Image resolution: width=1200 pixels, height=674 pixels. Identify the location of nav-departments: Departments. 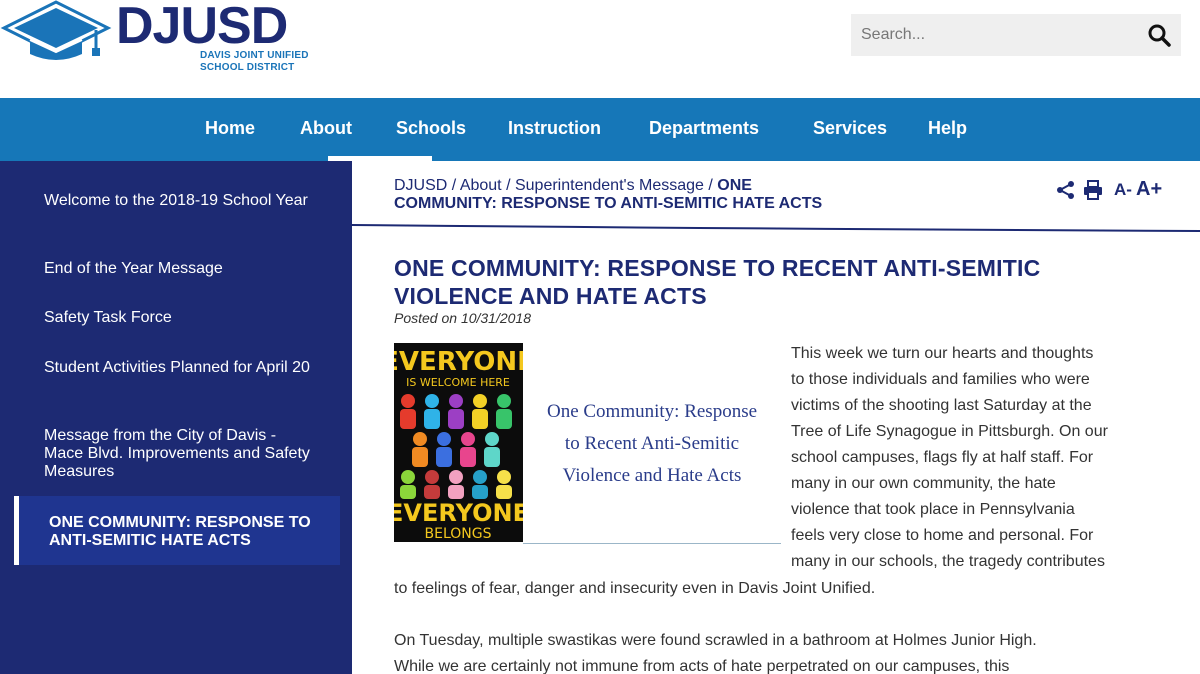
(704, 128).